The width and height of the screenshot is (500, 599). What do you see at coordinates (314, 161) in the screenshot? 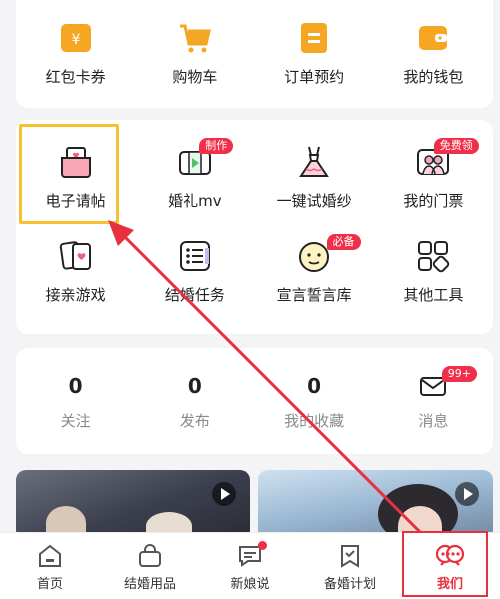
I see `wedding-dress-icon` at bounding box center [314, 161].